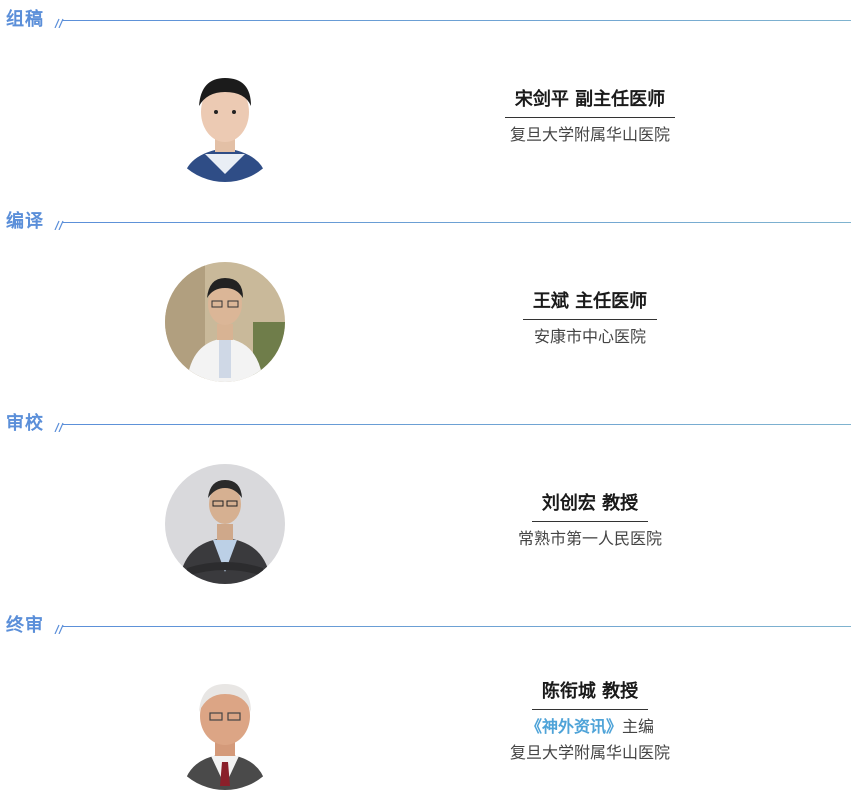  I want to click on person-info: 刘创宏 教授 常熟市第一人民医院, so click(590, 522).